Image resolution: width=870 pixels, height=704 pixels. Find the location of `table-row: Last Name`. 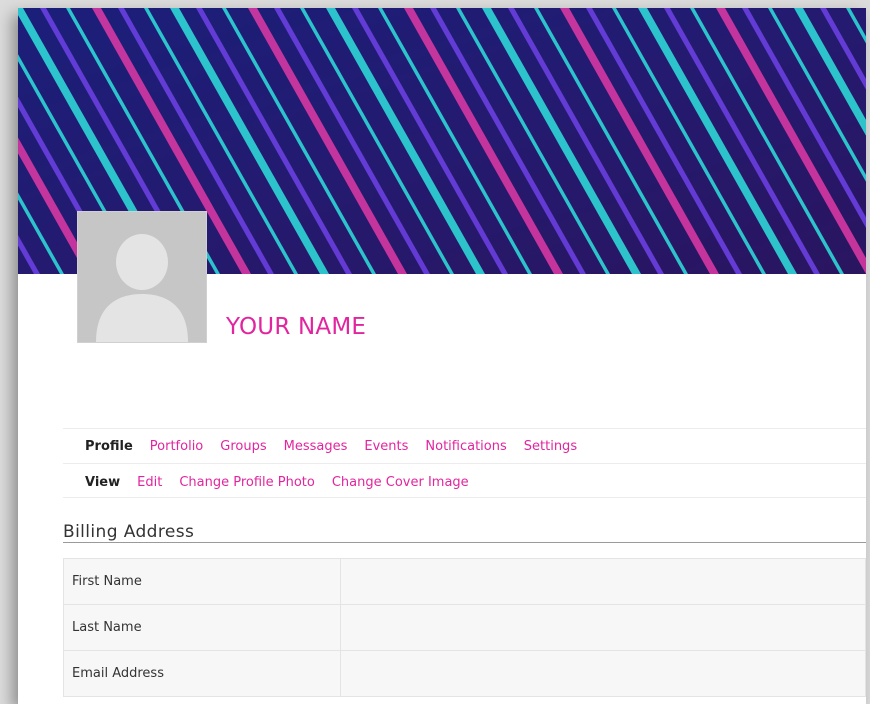

table-row: Last Name is located at coordinates (464, 627).